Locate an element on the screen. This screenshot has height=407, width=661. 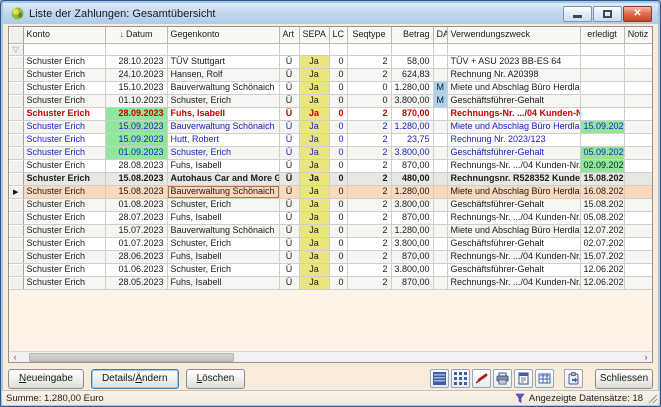
cell-datum: 24.10.2023 is located at coordinates (136, 75).